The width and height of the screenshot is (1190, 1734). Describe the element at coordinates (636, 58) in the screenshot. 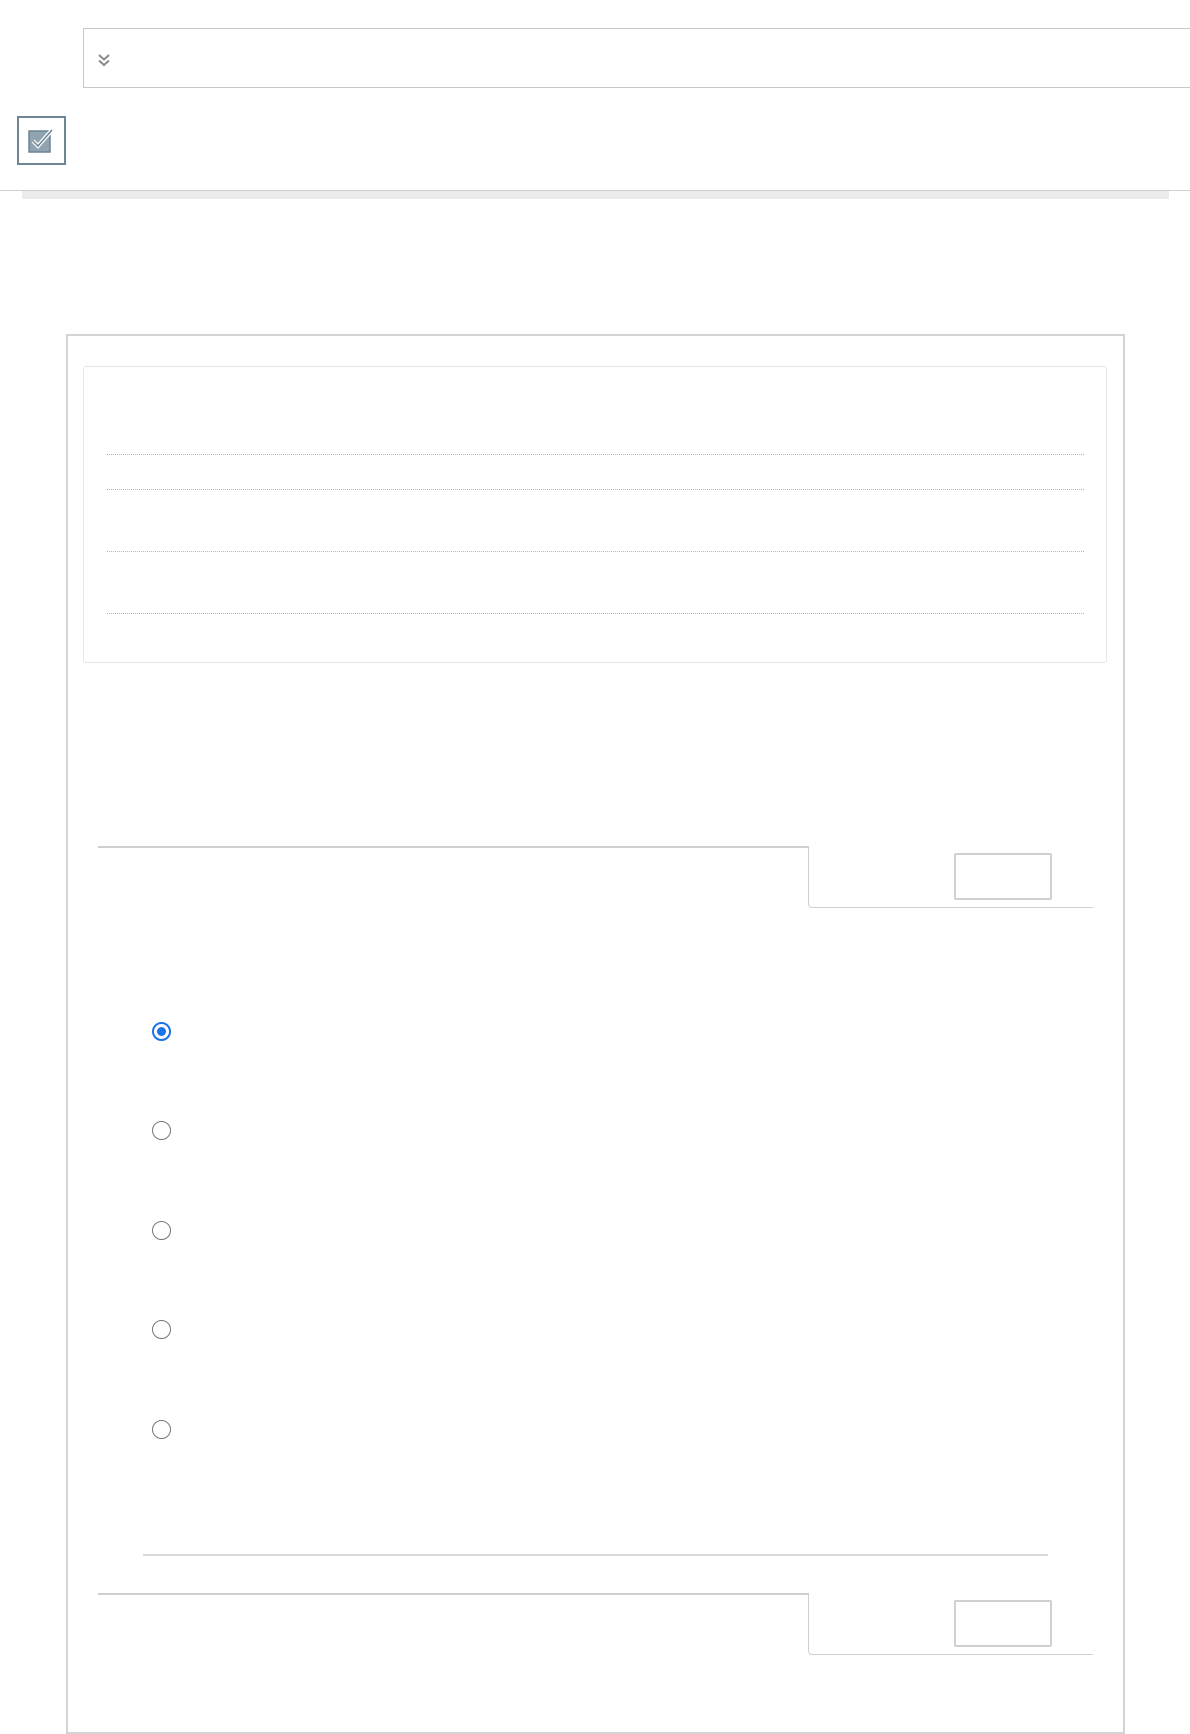

I see `collapse-bar` at that location.